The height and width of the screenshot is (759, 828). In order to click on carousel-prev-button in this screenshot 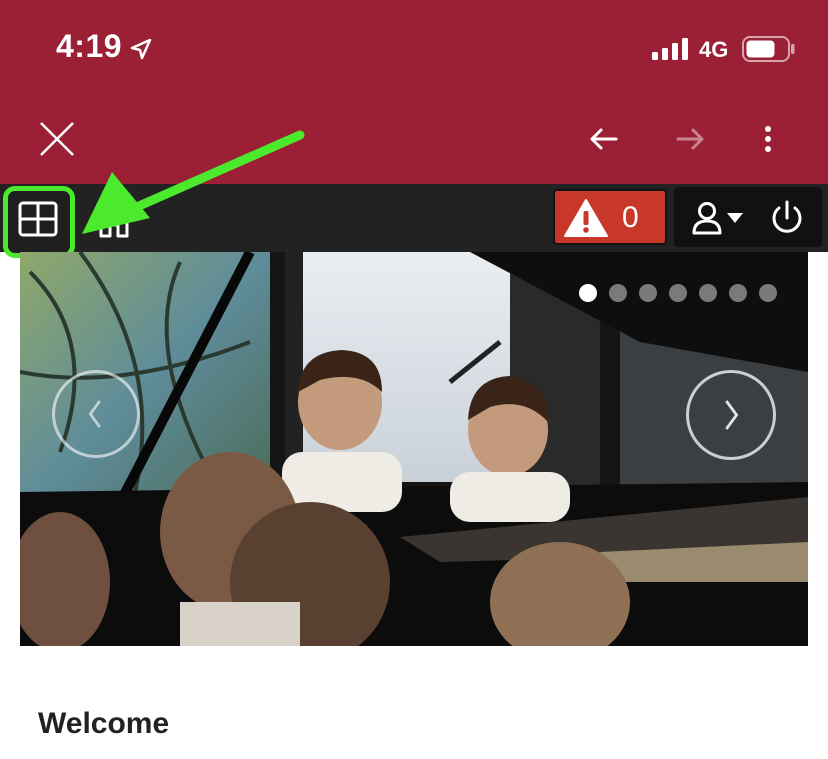, I will do `click(96, 414)`.